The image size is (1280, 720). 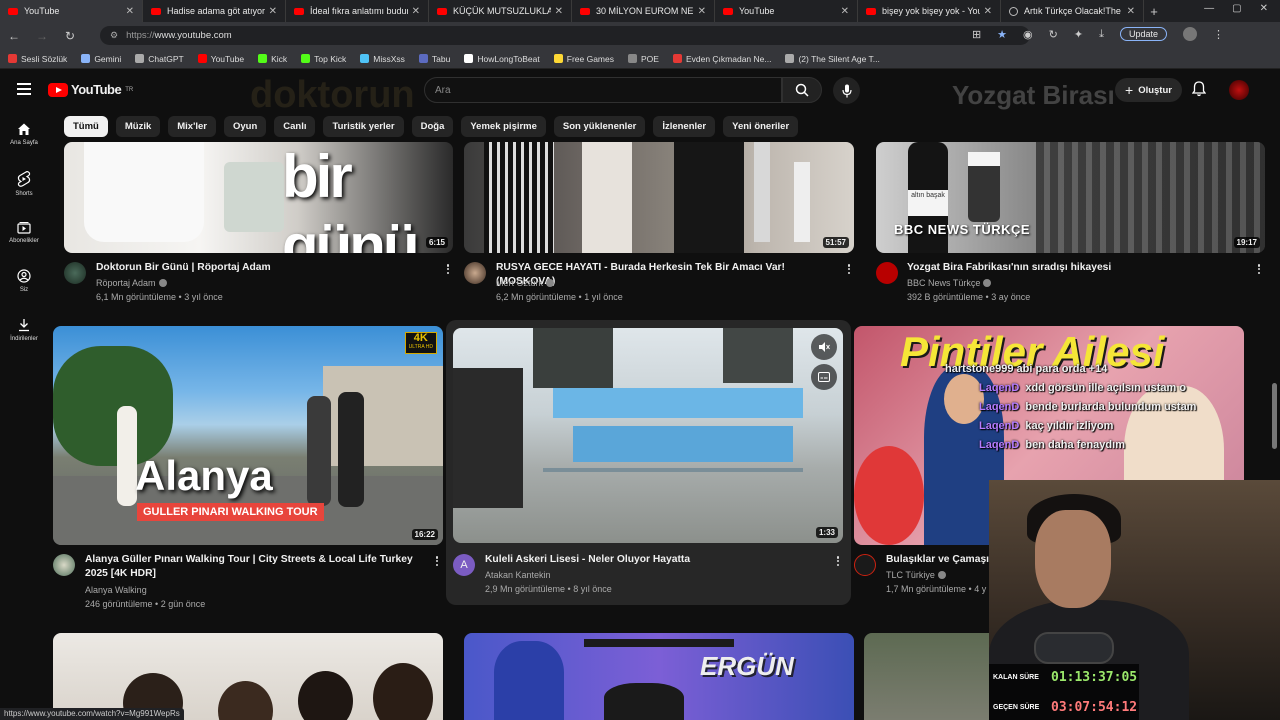 What do you see at coordinates (214, 11) in the screenshot?
I see `browser-tab: Hadise adama göt atıyor - YouTube ✕` at bounding box center [214, 11].